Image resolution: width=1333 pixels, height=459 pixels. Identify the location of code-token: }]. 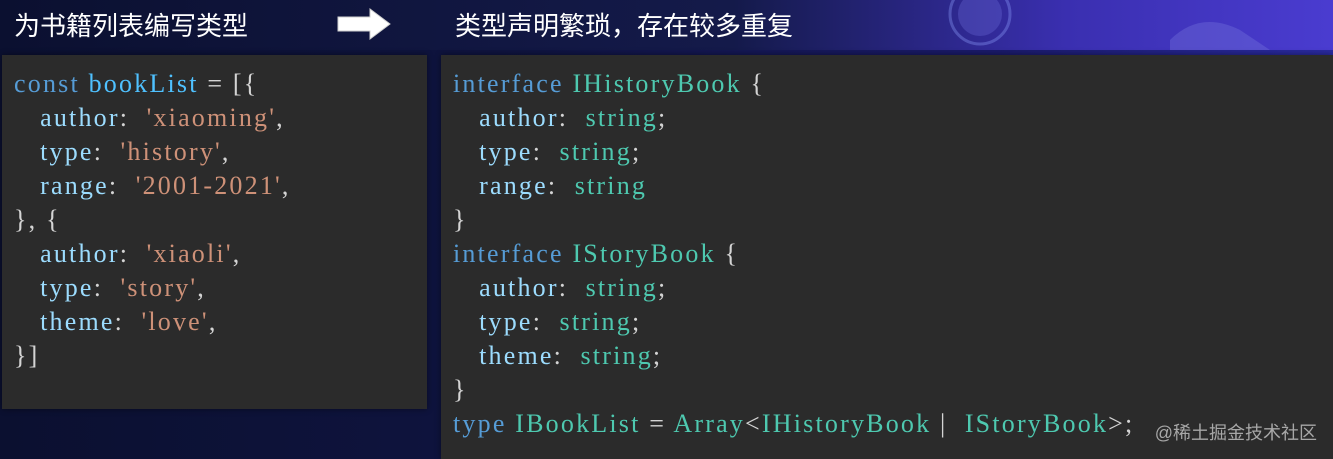
(27, 355).